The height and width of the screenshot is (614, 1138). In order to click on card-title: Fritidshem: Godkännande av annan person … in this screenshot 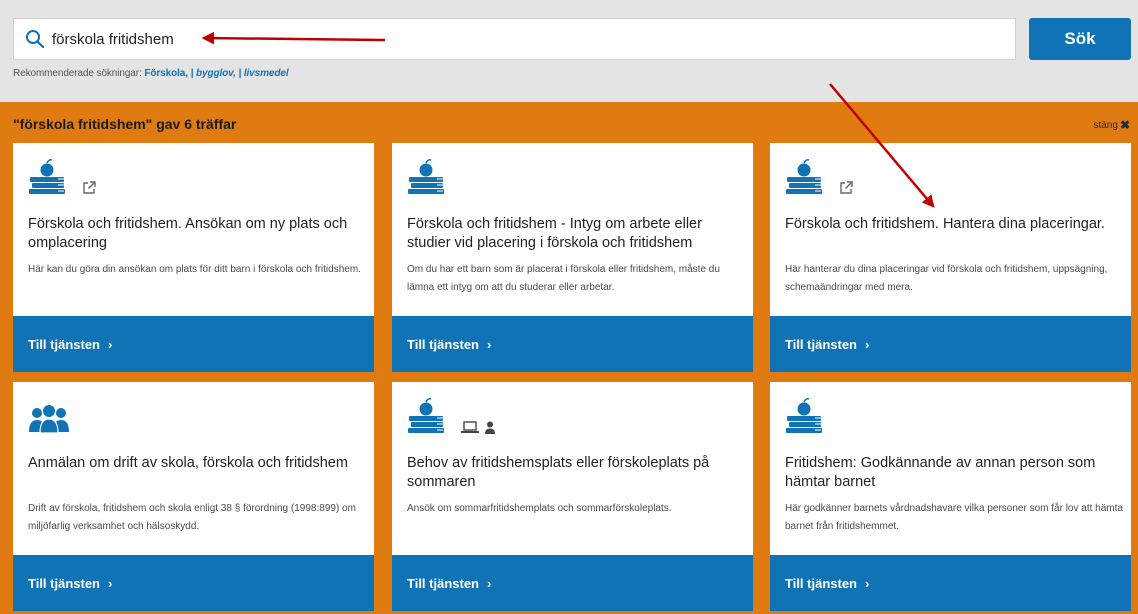, I will do `click(940, 472)`.